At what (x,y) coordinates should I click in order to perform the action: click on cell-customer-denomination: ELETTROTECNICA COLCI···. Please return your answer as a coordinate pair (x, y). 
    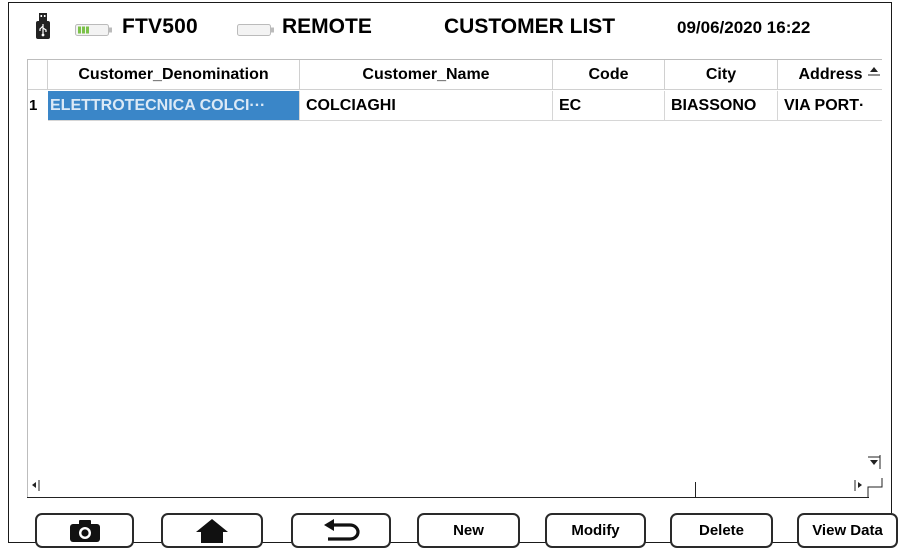
    Looking at the image, I should click on (174, 106).